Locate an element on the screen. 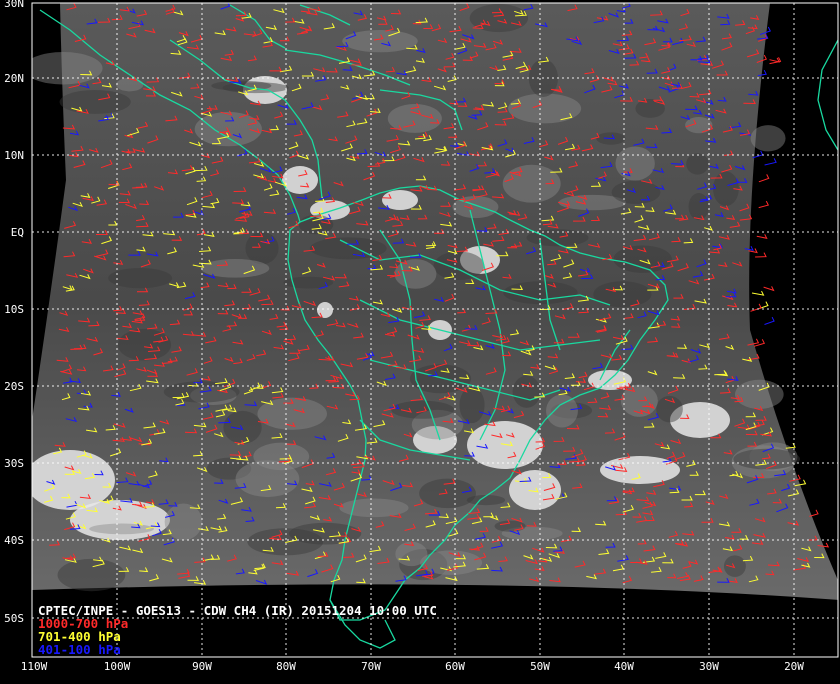  latitude-label: EQ is located at coordinates (17, 232).